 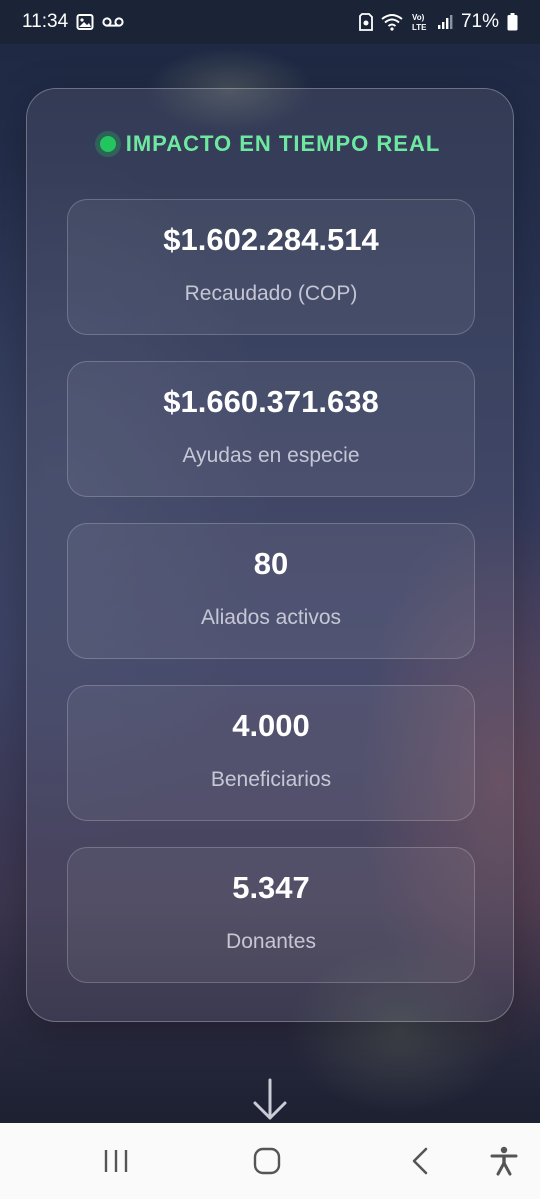 I want to click on card-header: IMPACTO EN TIEMPO REAL, so click(x=270, y=144).